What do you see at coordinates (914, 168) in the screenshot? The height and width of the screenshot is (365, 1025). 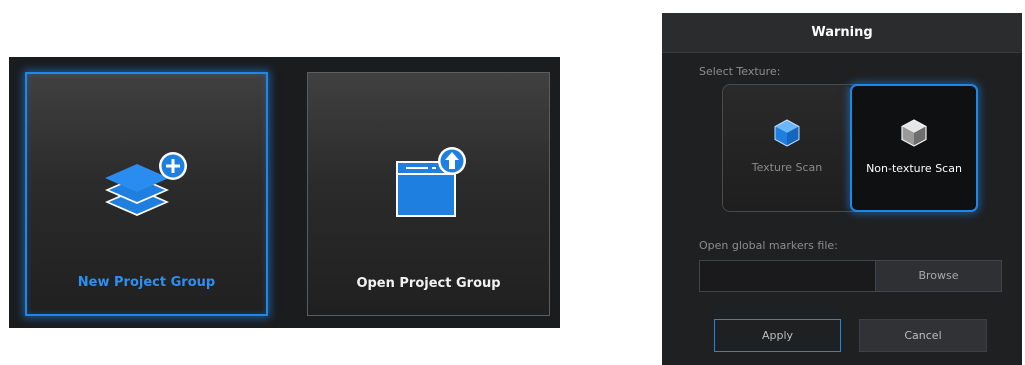 I see `non-texture-scan-label: Non-texture Scan` at bounding box center [914, 168].